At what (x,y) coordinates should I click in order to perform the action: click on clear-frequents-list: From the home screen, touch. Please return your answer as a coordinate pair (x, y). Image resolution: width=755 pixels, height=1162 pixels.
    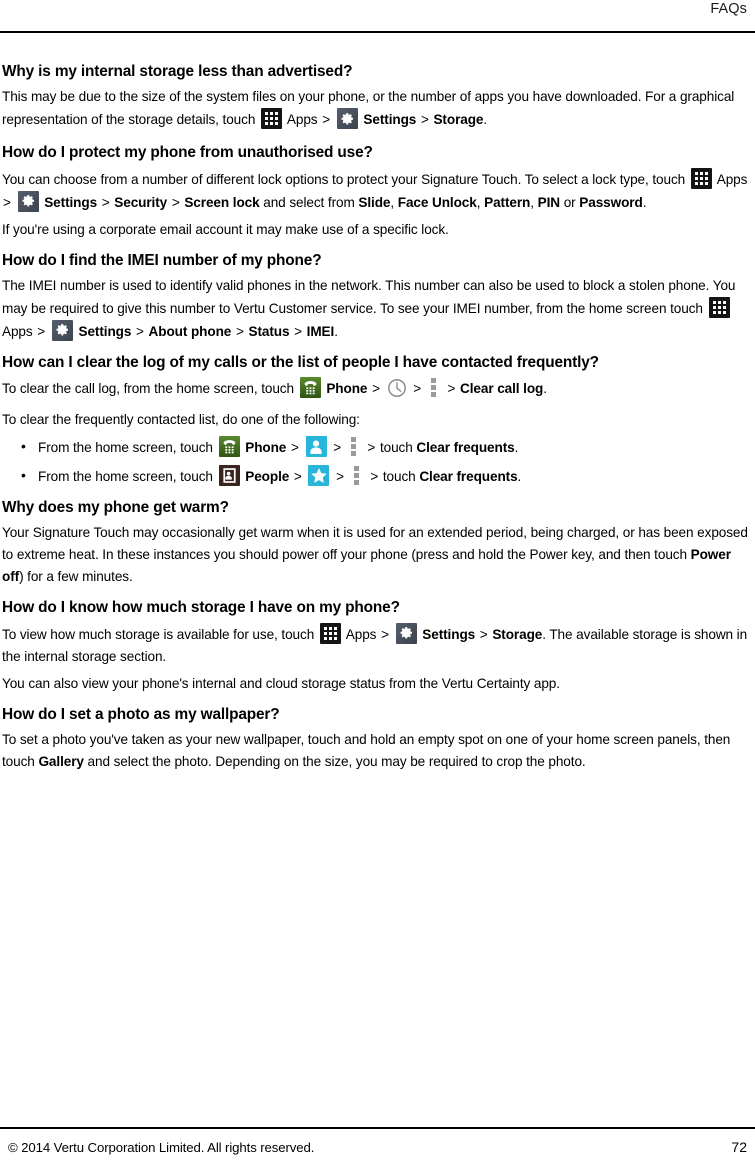
    Looking at the image, I should click on (375, 461).